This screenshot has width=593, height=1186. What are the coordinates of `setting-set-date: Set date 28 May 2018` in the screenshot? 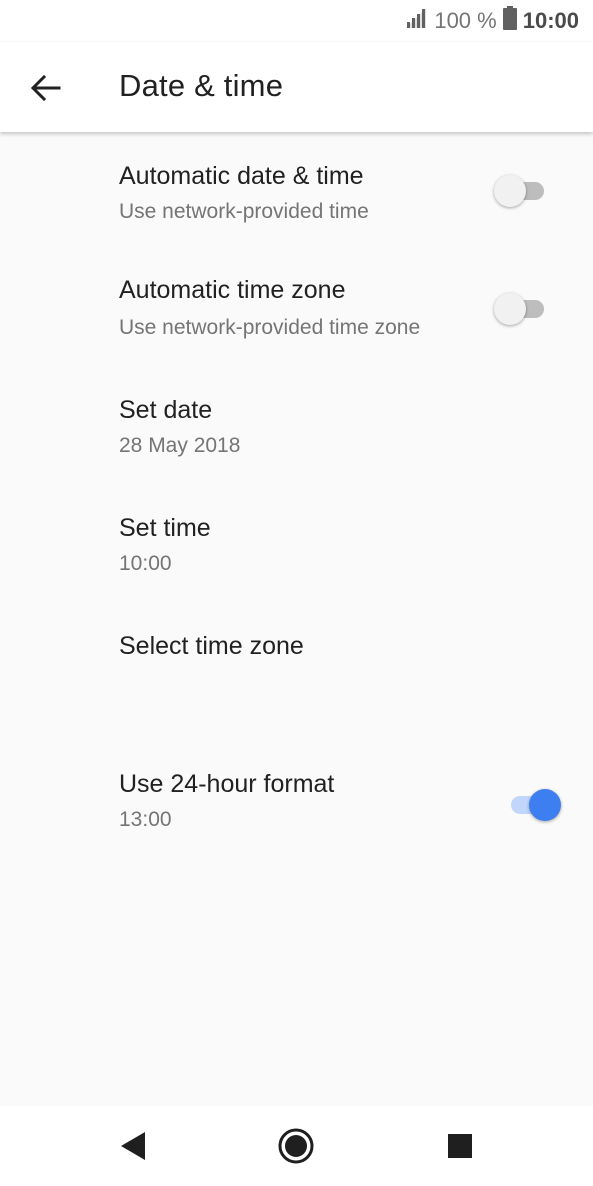 It's located at (296, 427).